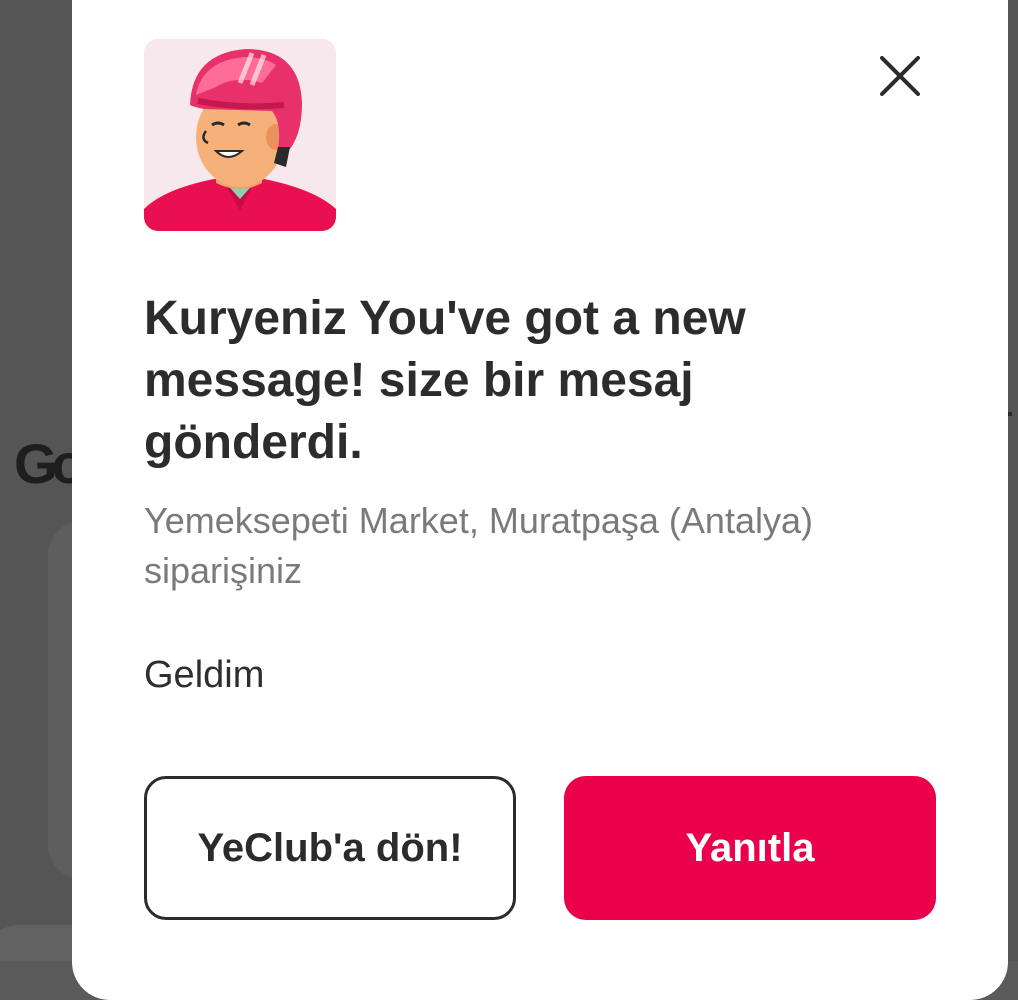  Describe the element at coordinates (240, 135) in the screenshot. I see `courier-avatar-icon` at that location.